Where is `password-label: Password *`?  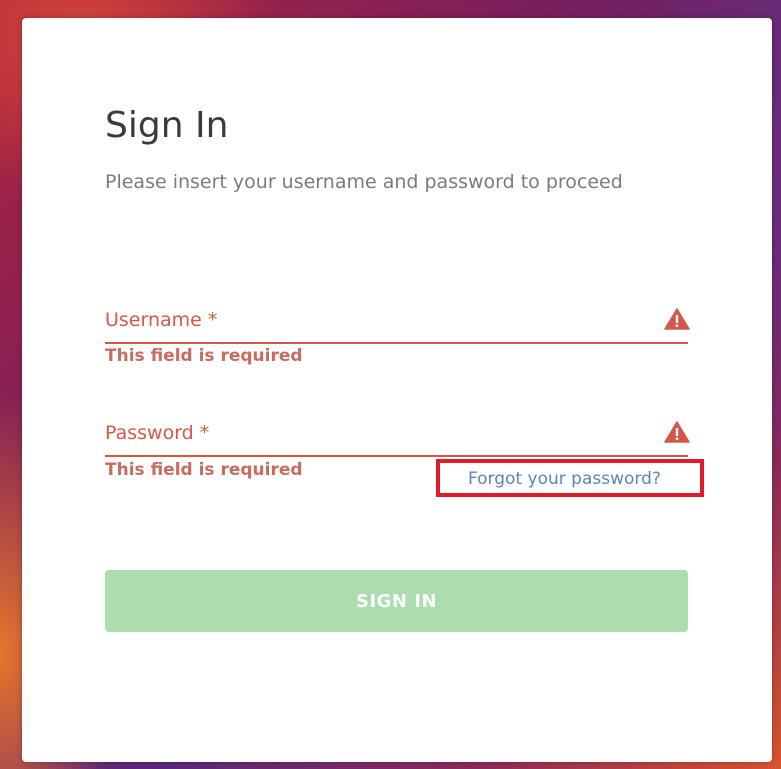
password-label: Password * is located at coordinates (157, 433).